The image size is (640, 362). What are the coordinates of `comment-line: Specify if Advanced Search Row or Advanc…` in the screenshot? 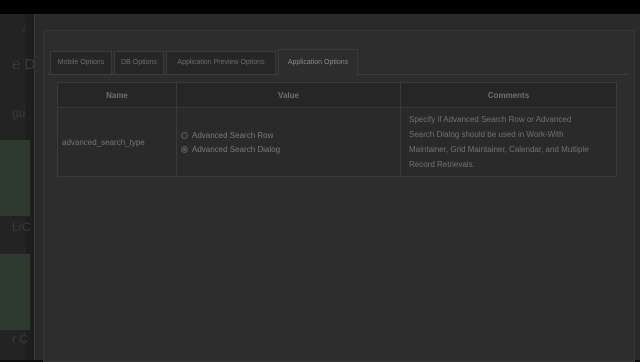 It's located at (490, 119).